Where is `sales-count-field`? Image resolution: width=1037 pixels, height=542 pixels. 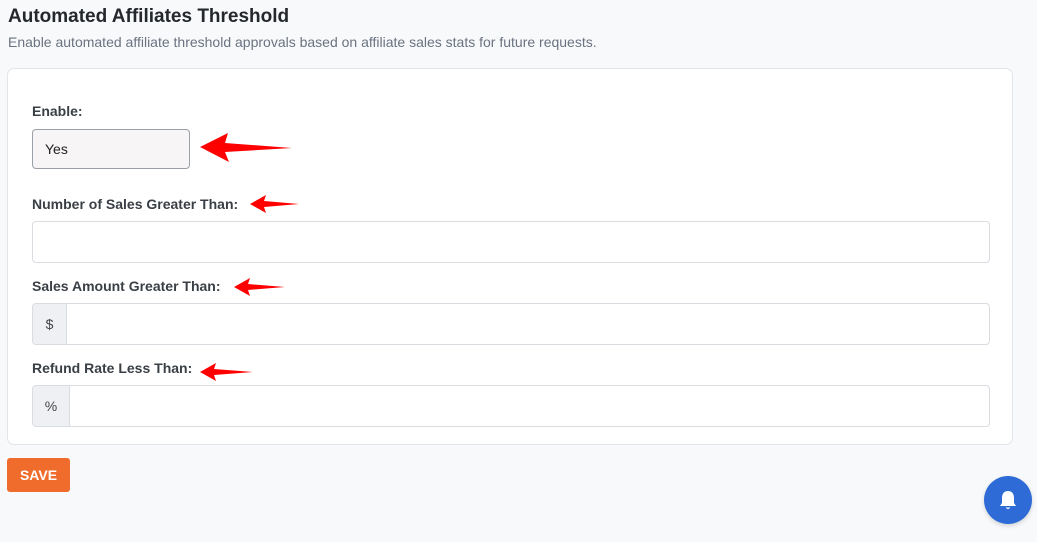
sales-count-field is located at coordinates (511, 242).